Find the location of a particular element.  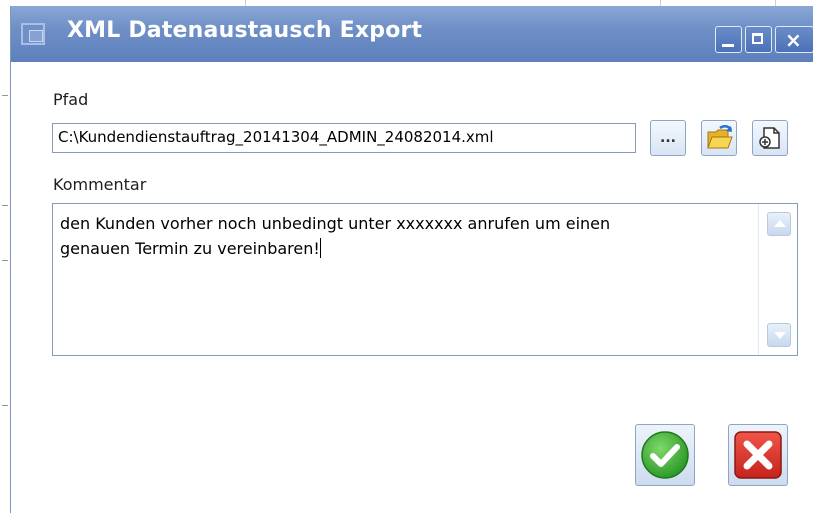

maximize-icon is located at coordinates (757, 38).